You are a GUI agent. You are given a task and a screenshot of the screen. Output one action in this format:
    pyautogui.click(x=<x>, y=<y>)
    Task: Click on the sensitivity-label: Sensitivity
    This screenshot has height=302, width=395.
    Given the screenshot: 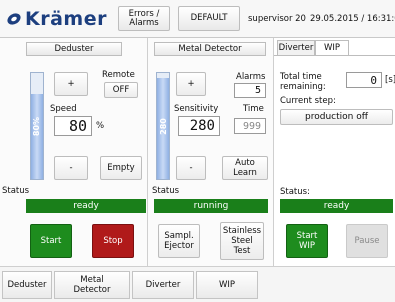 What is the action you would take?
    pyautogui.click(x=196, y=109)
    